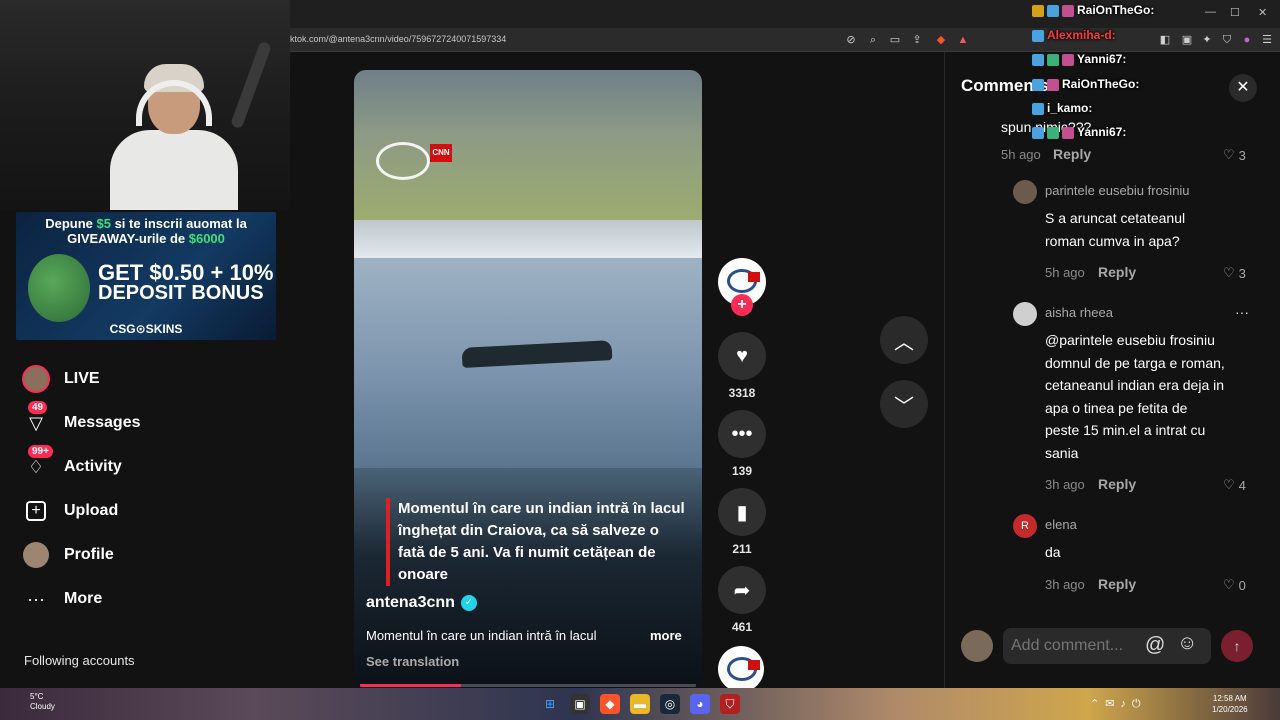 This screenshot has height=720, width=1280. Describe the element at coordinates (62, 599) in the screenshot. I see `sidebar-item-more: ··· More` at that location.